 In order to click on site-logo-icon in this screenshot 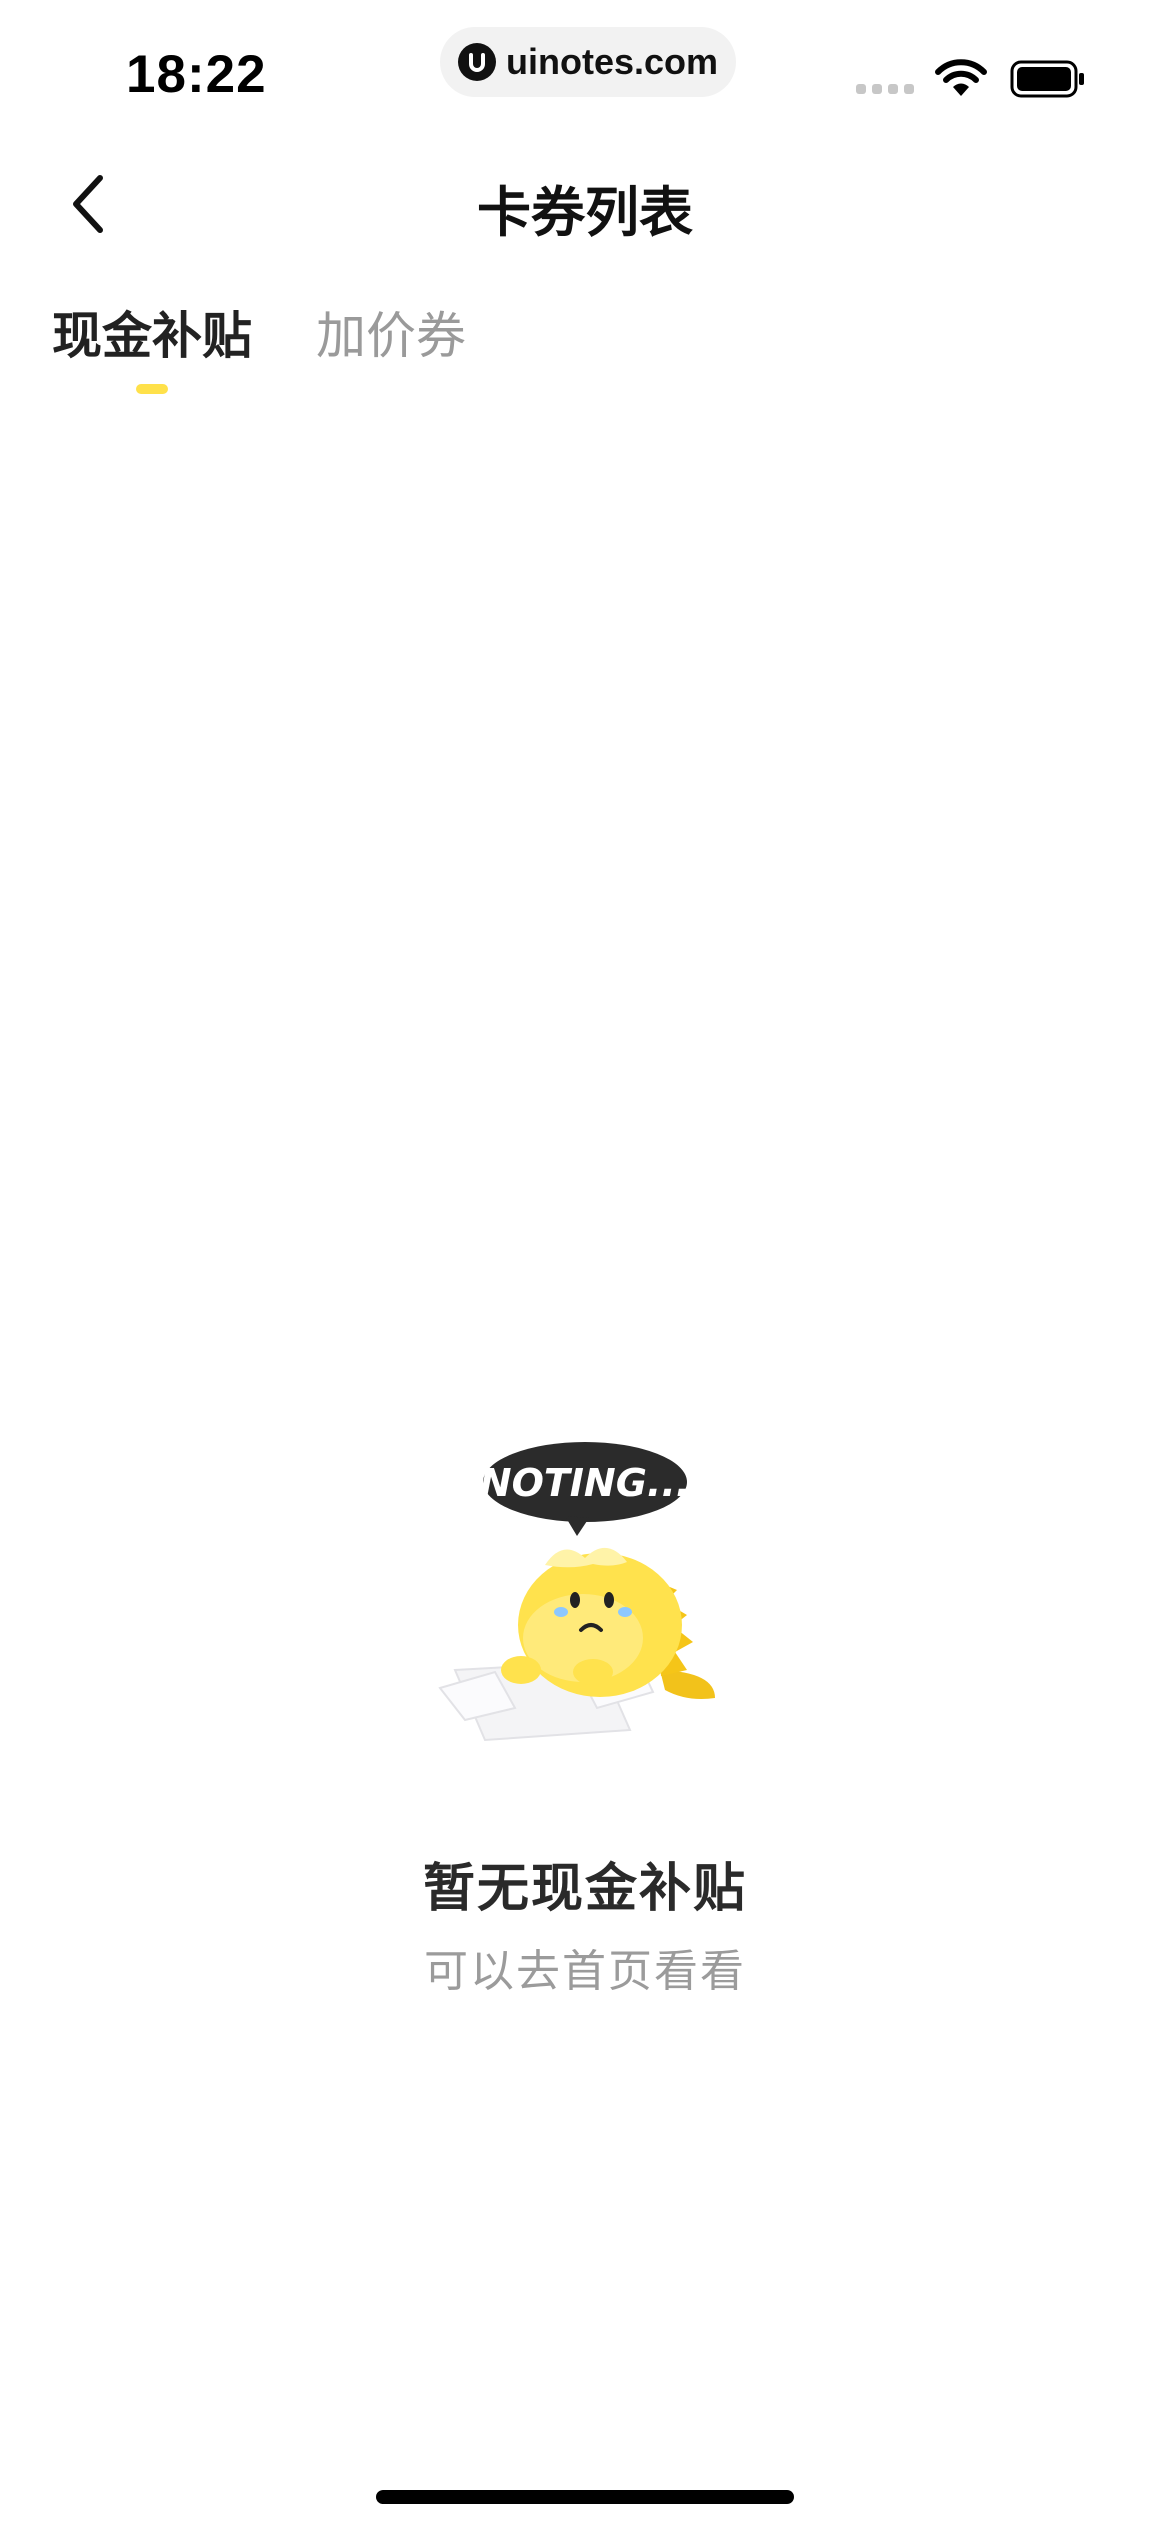, I will do `click(476, 62)`.